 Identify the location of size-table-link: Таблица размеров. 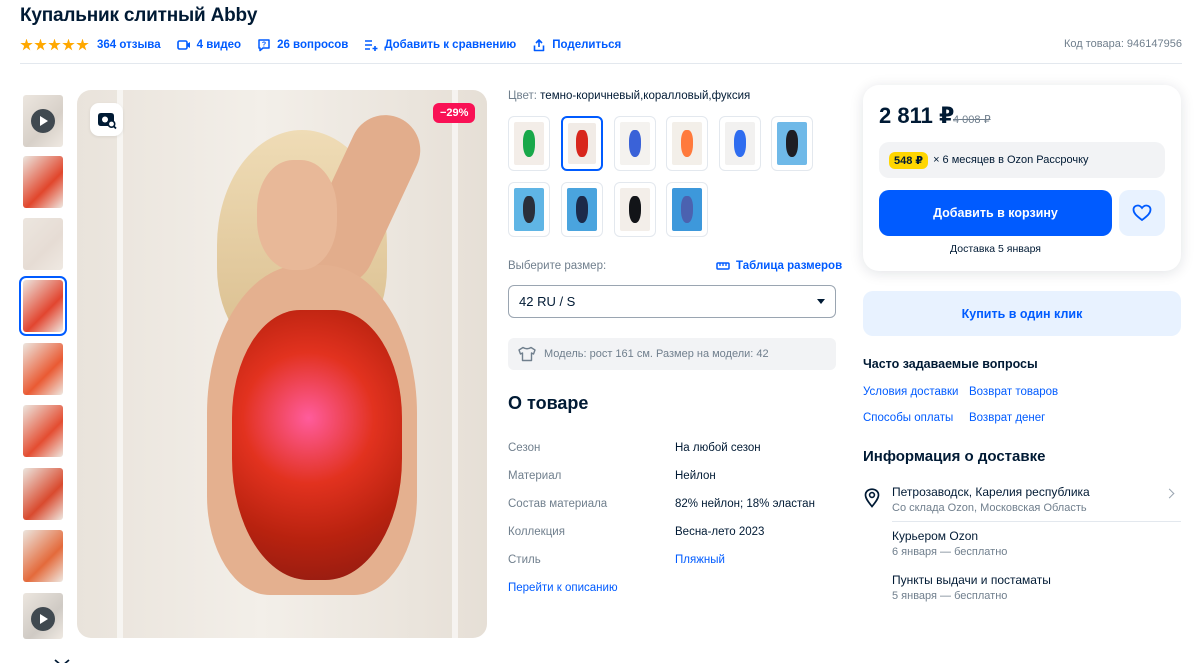
(779, 266).